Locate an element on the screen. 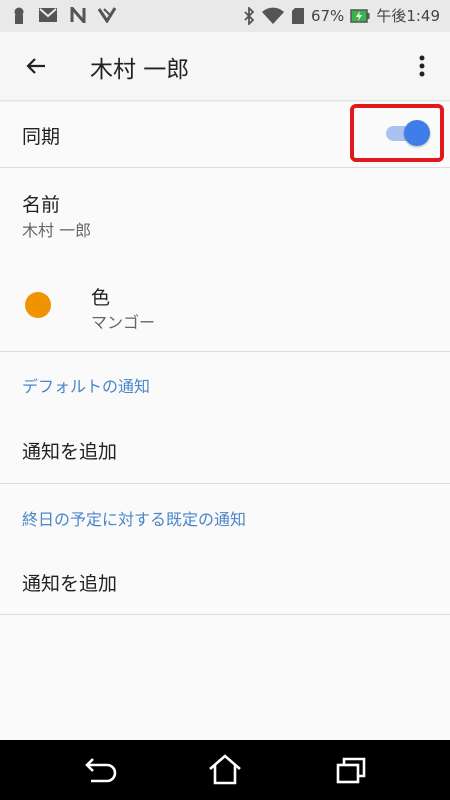  color-label: 色 is located at coordinates (101, 298).